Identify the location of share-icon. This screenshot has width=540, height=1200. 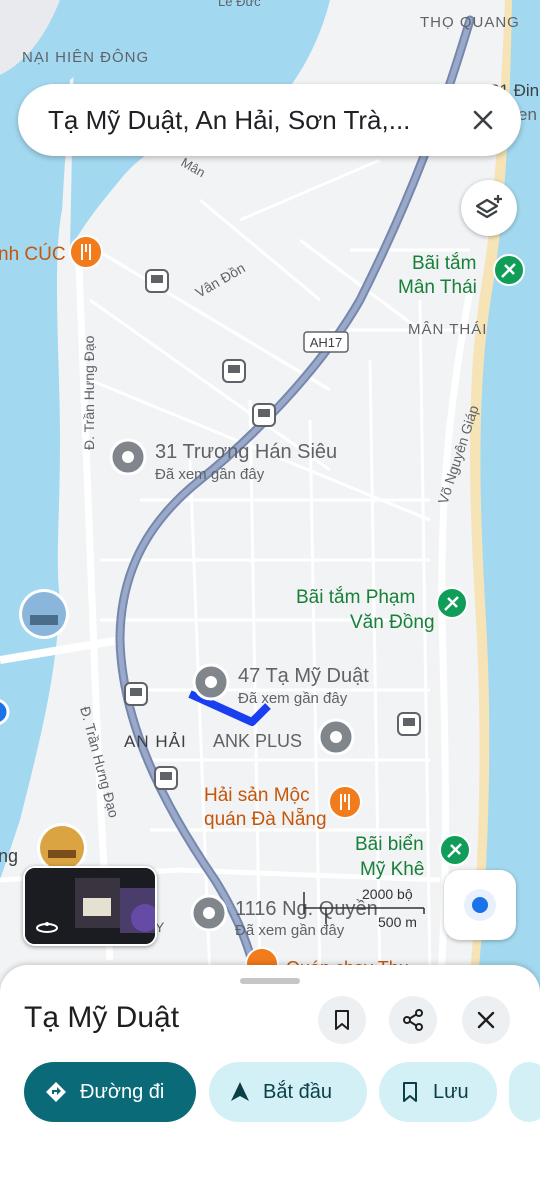
(413, 1020).